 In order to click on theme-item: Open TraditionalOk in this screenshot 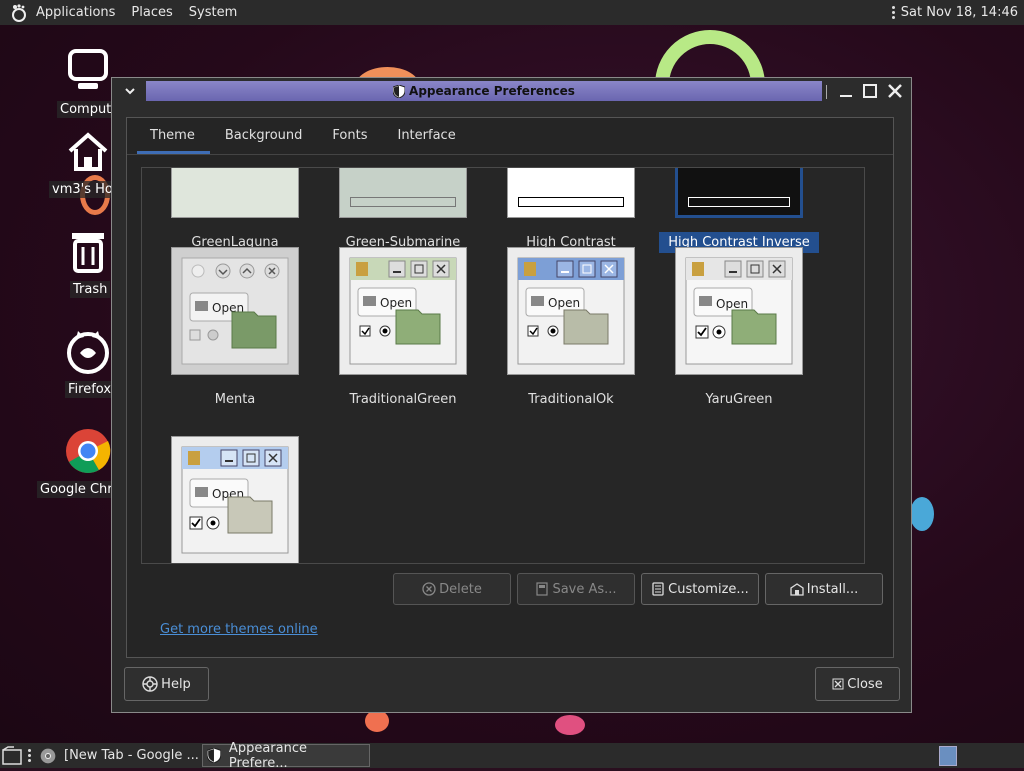, I will do `click(571, 328)`.